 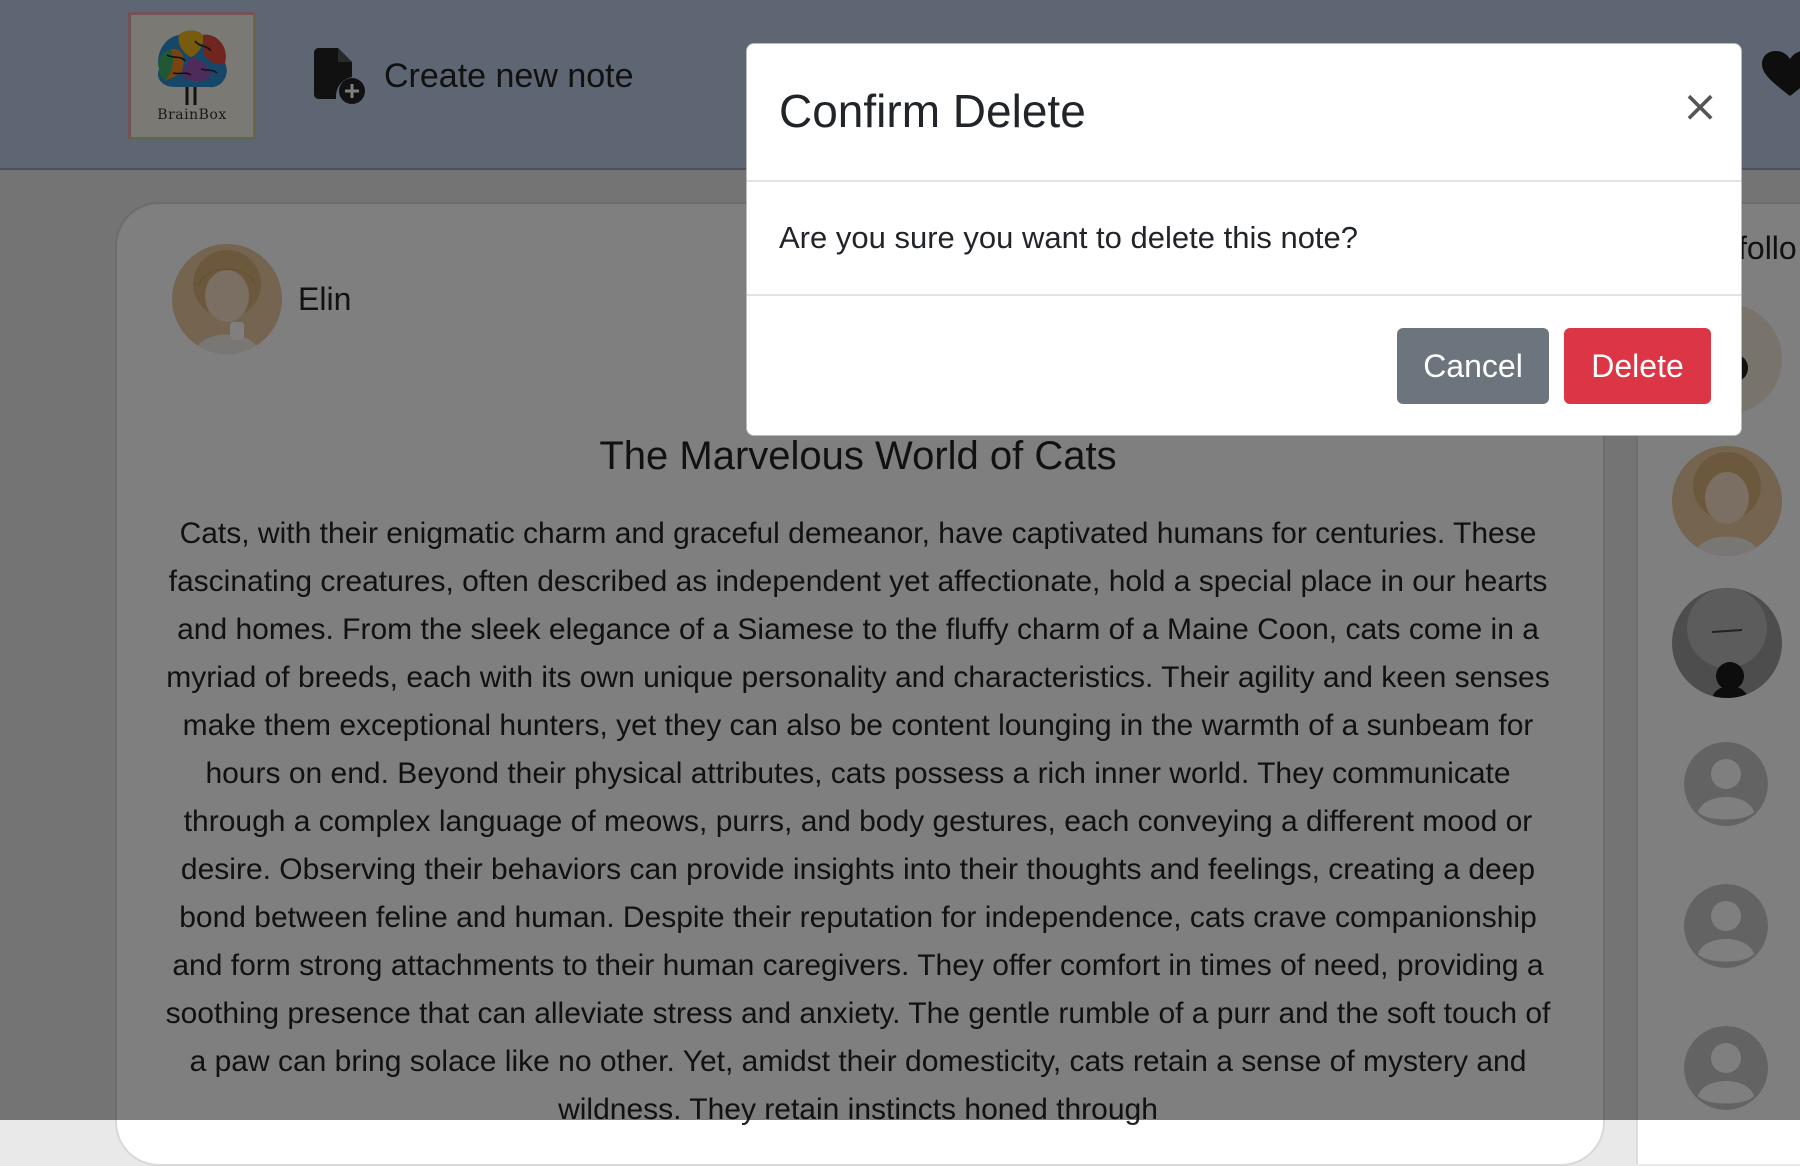 What do you see at coordinates (1637, 366) in the screenshot?
I see `delete-button: Delete` at bounding box center [1637, 366].